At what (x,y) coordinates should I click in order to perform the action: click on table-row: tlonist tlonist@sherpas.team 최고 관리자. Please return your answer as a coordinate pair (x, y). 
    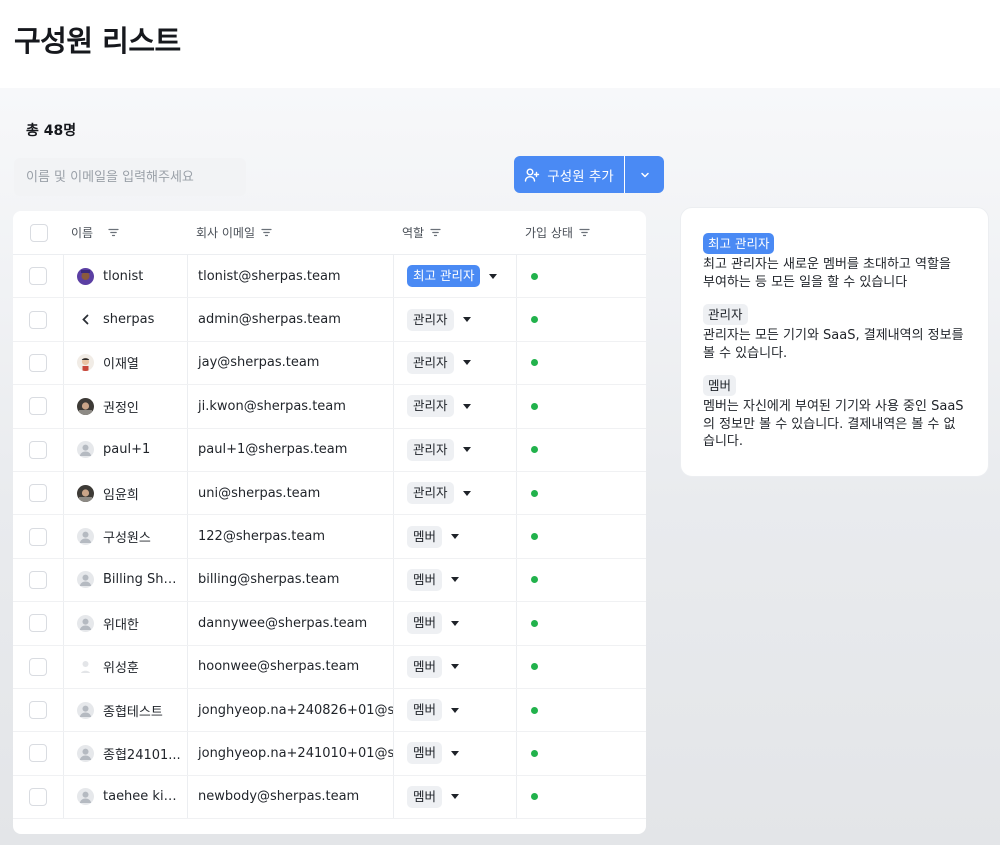
    Looking at the image, I should click on (329, 277).